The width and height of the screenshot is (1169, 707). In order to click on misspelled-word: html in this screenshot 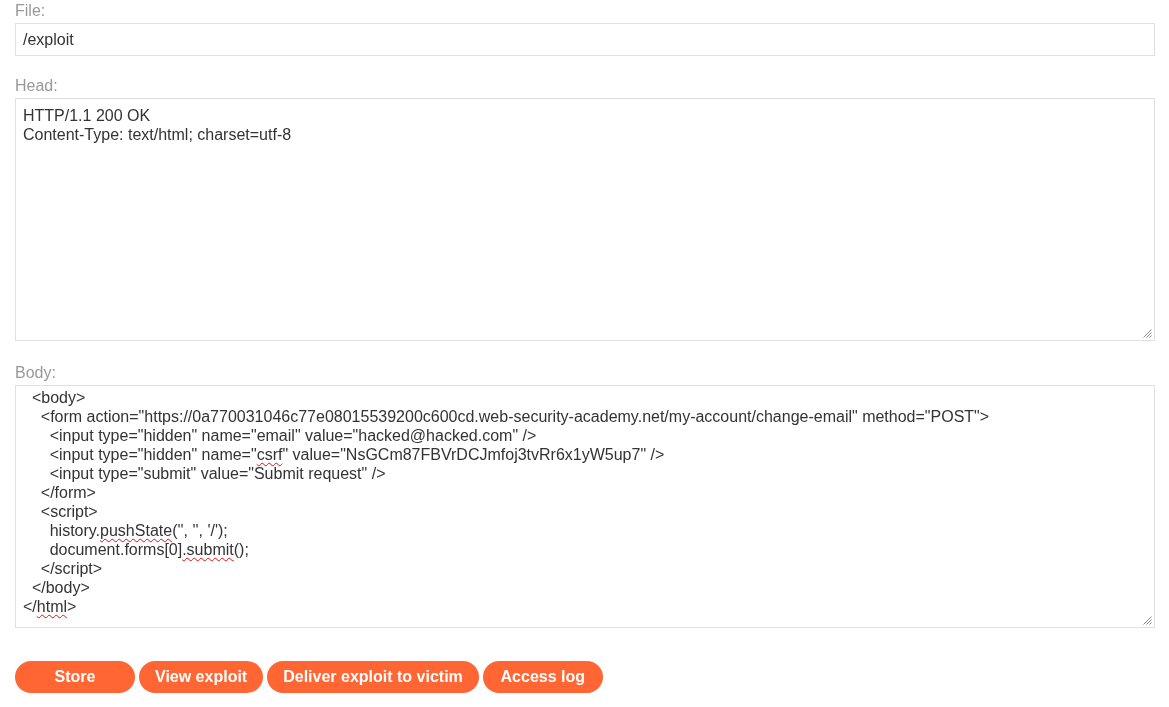, I will do `click(52, 606)`.